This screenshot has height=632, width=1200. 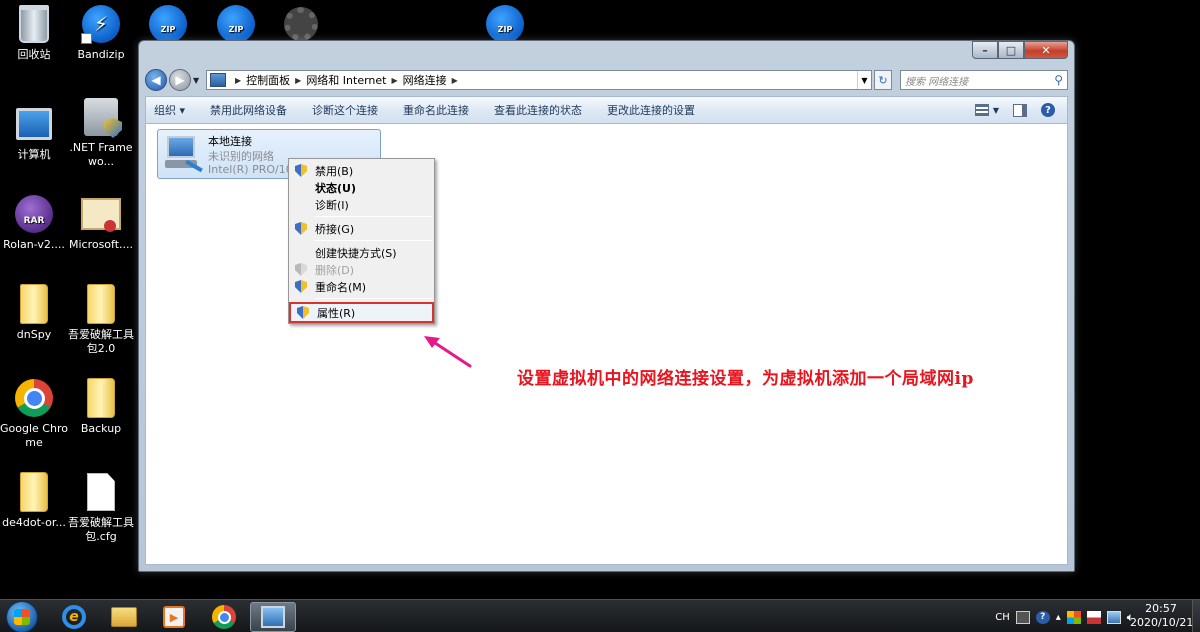 I want to click on keyboard-icon, so click(x=1022, y=617).